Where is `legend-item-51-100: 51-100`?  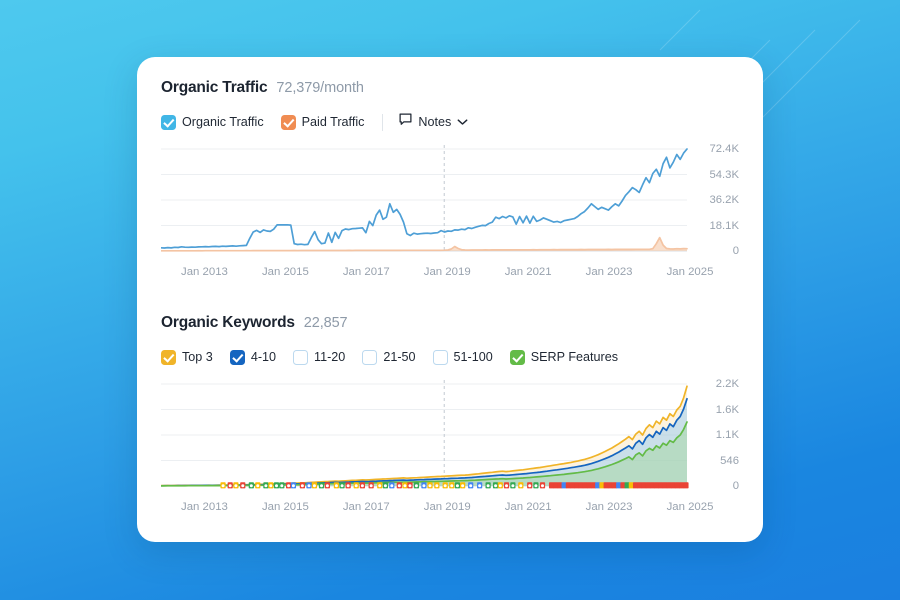 legend-item-51-100: 51-100 is located at coordinates (462, 357).